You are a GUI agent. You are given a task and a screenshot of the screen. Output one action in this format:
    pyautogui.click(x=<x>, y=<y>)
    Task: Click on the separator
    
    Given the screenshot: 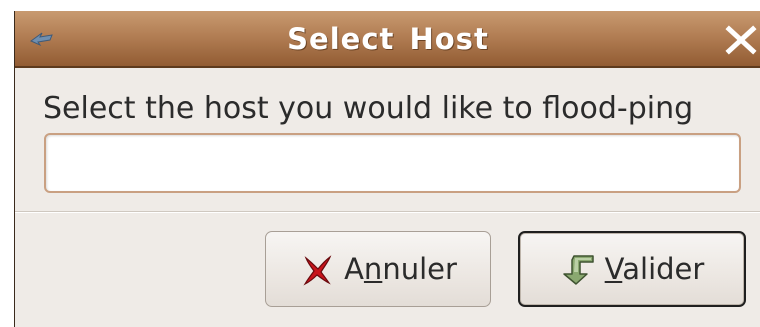 What is the action you would take?
    pyautogui.click(x=387, y=212)
    